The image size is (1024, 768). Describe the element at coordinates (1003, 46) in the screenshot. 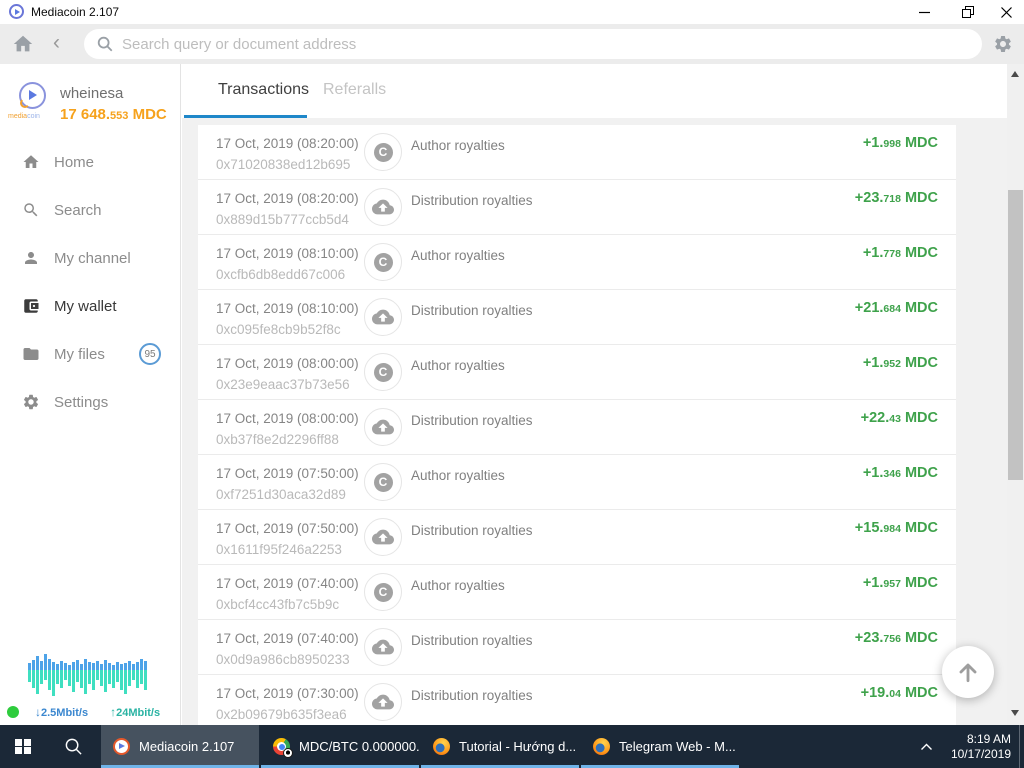

I see `settings-toolbar-button` at that location.